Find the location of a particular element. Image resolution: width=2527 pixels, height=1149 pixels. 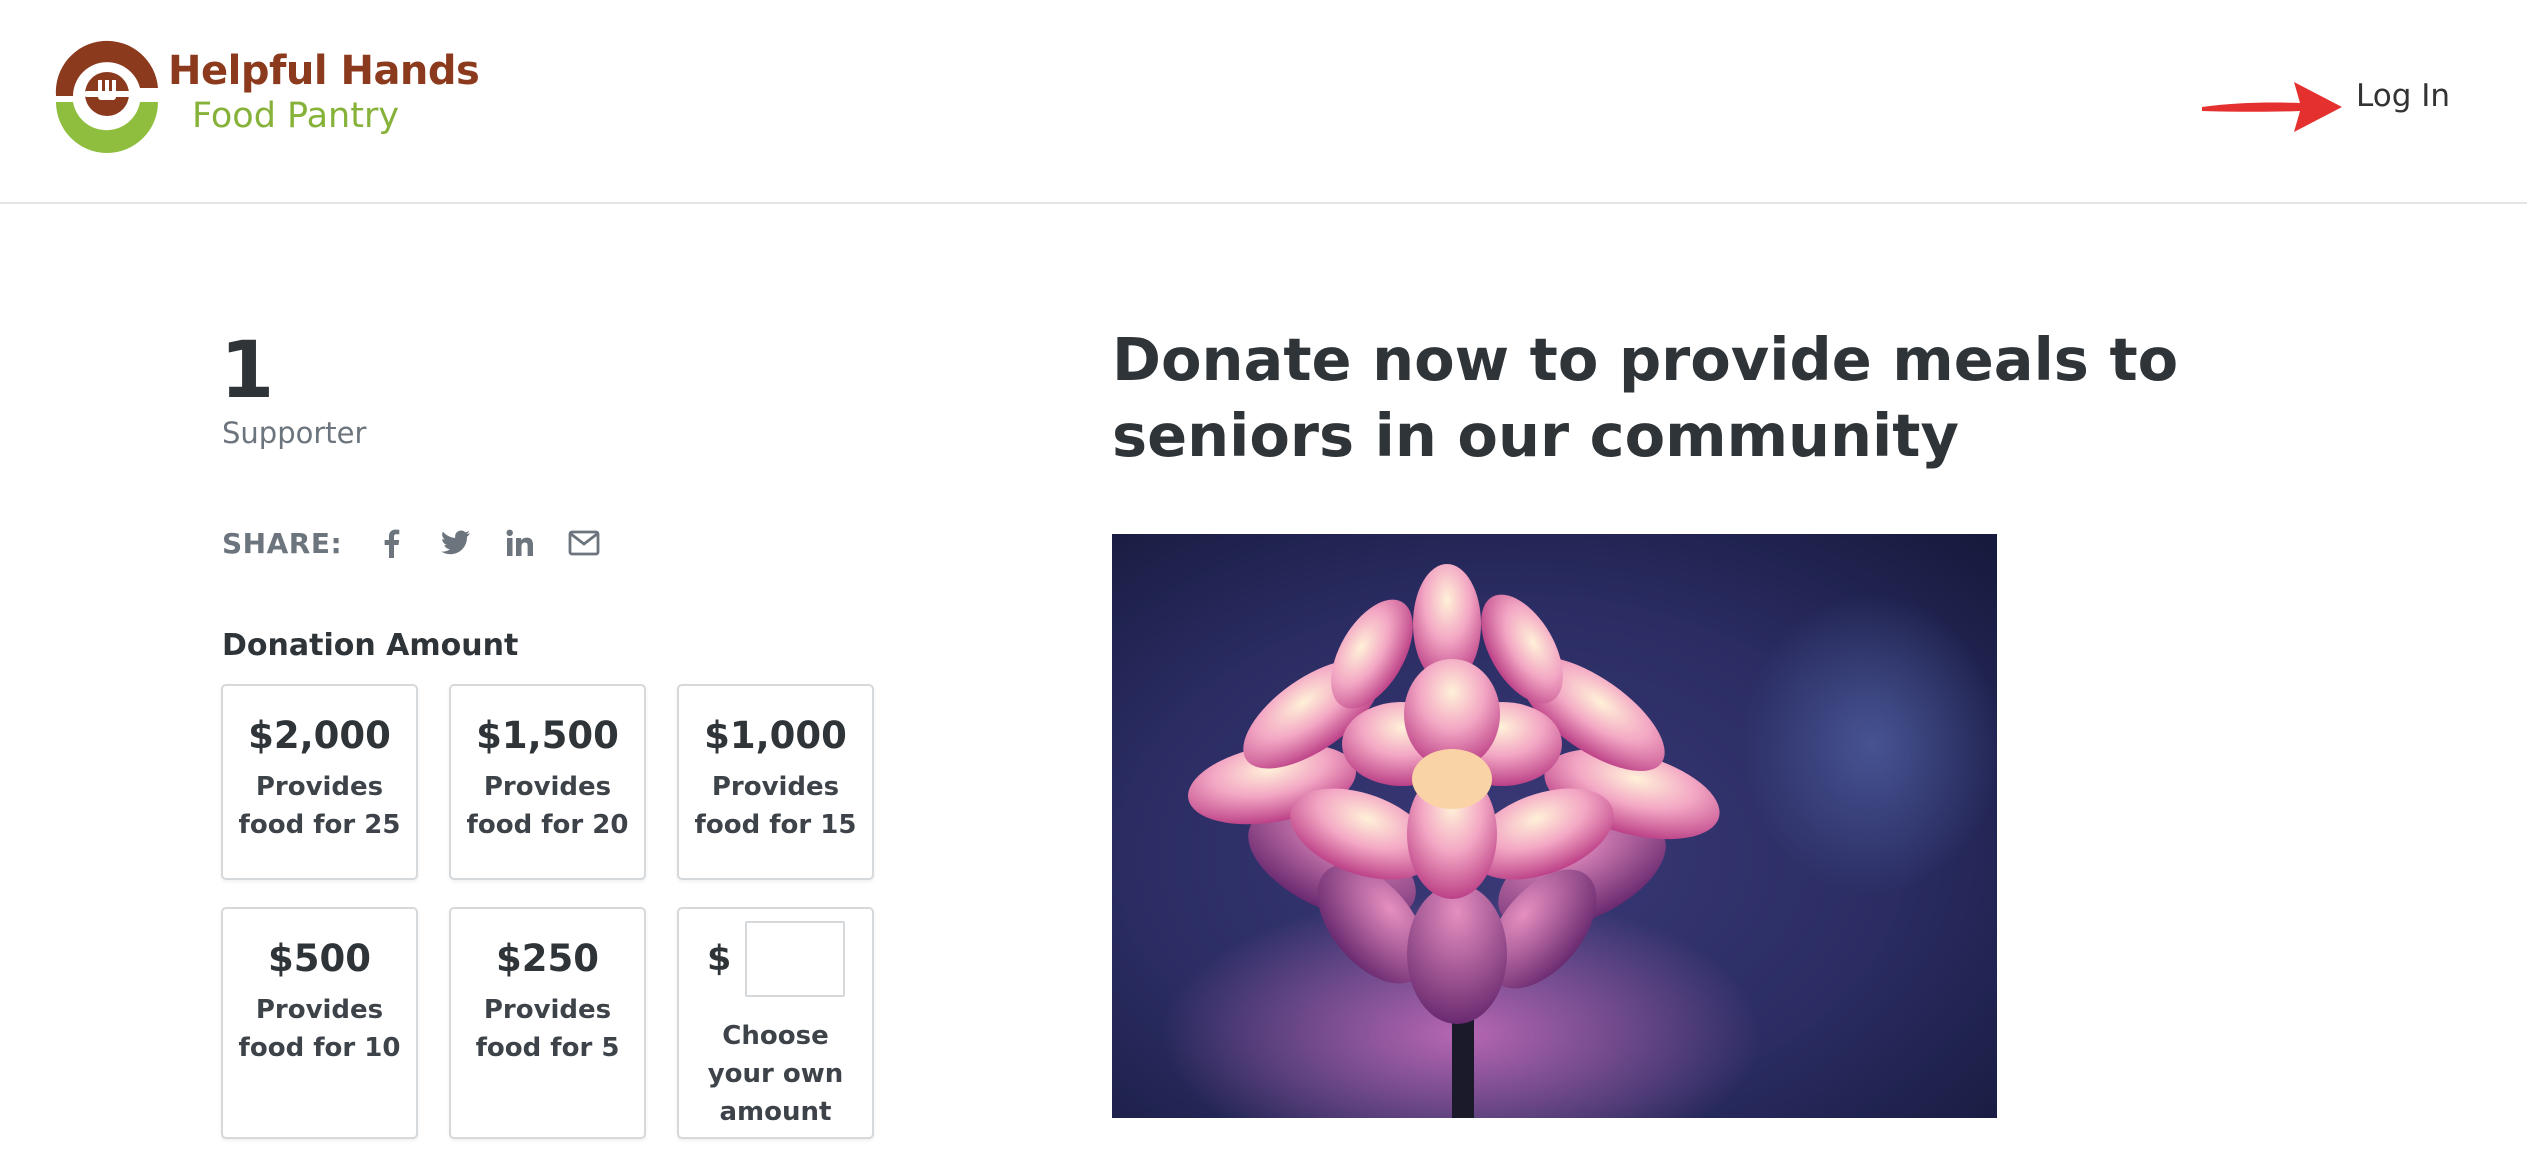

twitter-icon is located at coordinates (456, 543).